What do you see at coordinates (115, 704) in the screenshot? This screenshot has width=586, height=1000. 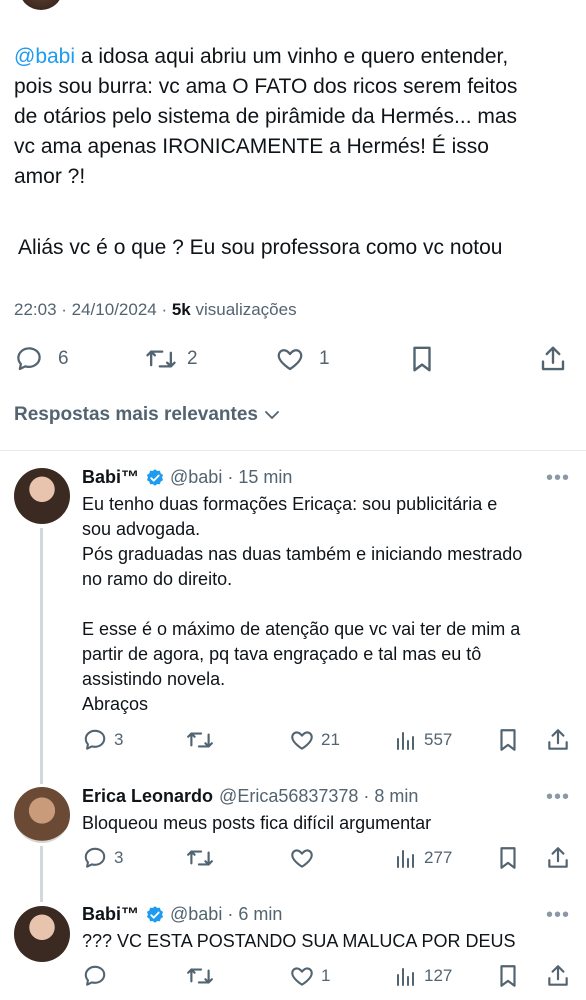 I see `reply-line: Abraços` at bounding box center [115, 704].